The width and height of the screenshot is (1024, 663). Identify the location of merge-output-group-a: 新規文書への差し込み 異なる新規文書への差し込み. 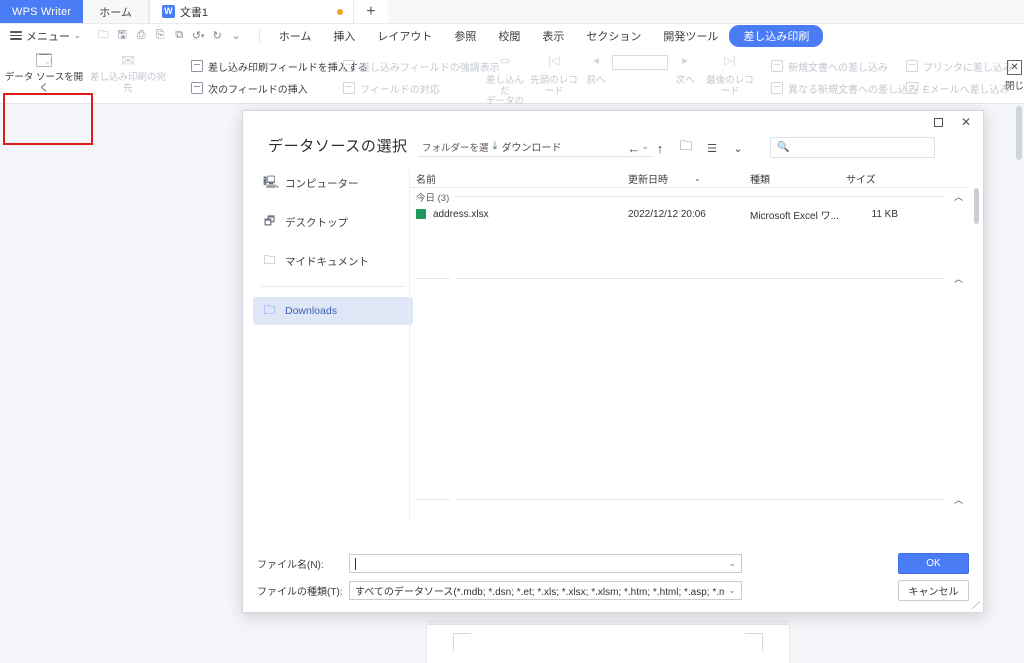
(844, 75).